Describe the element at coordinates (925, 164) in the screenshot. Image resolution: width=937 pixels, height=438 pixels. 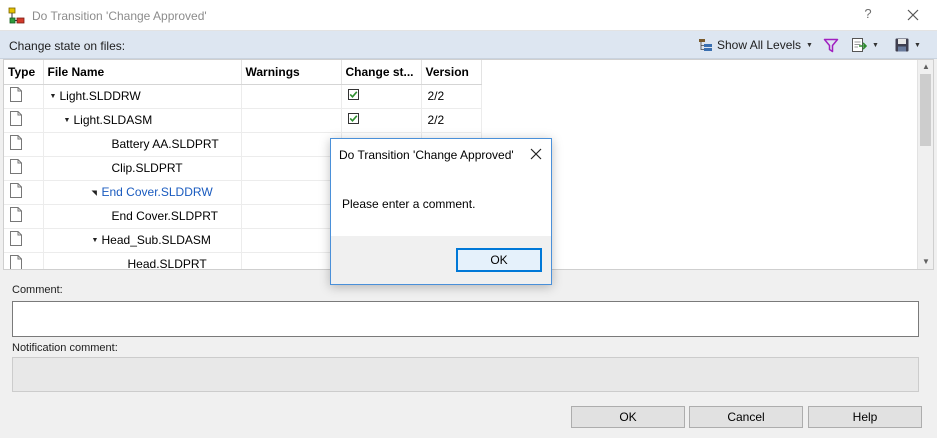
I see `vertical-scrollbar: ▲ ▼` at that location.